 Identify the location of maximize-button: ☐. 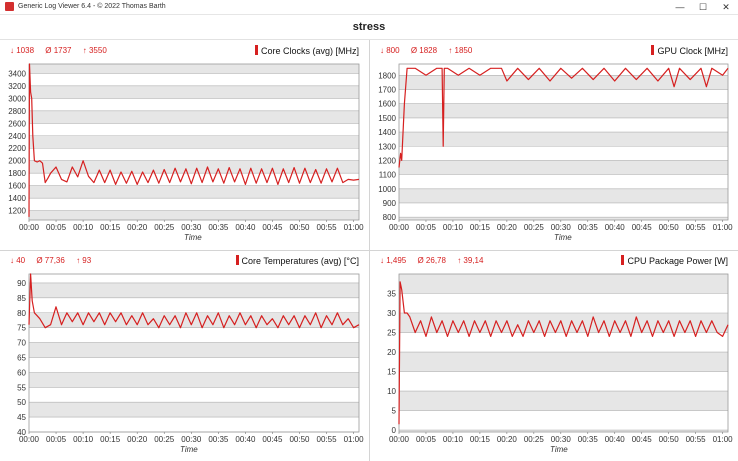
(703, 7).